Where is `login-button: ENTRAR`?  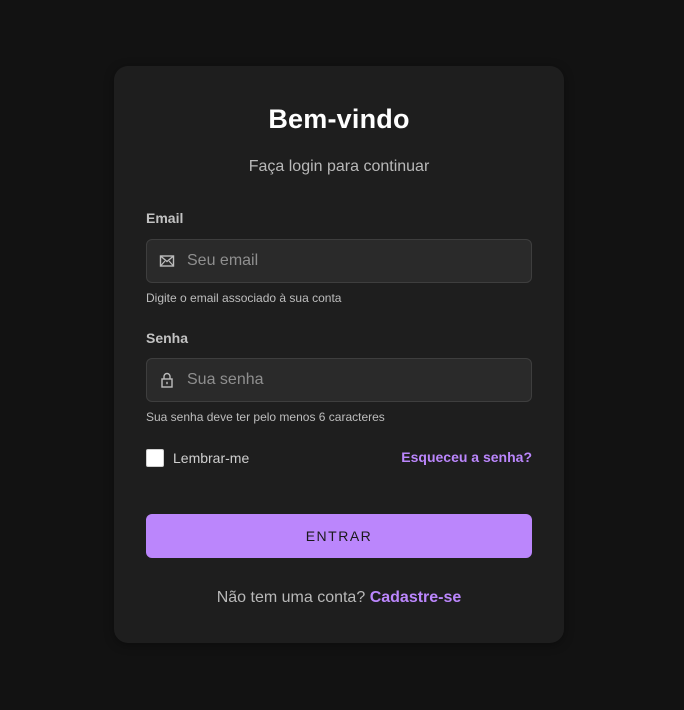
login-button: ENTRAR is located at coordinates (339, 536).